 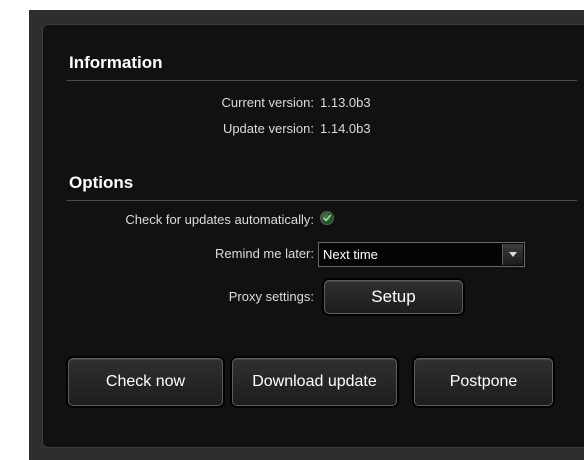 I want to click on download-update-button: Download update, so click(x=314, y=382).